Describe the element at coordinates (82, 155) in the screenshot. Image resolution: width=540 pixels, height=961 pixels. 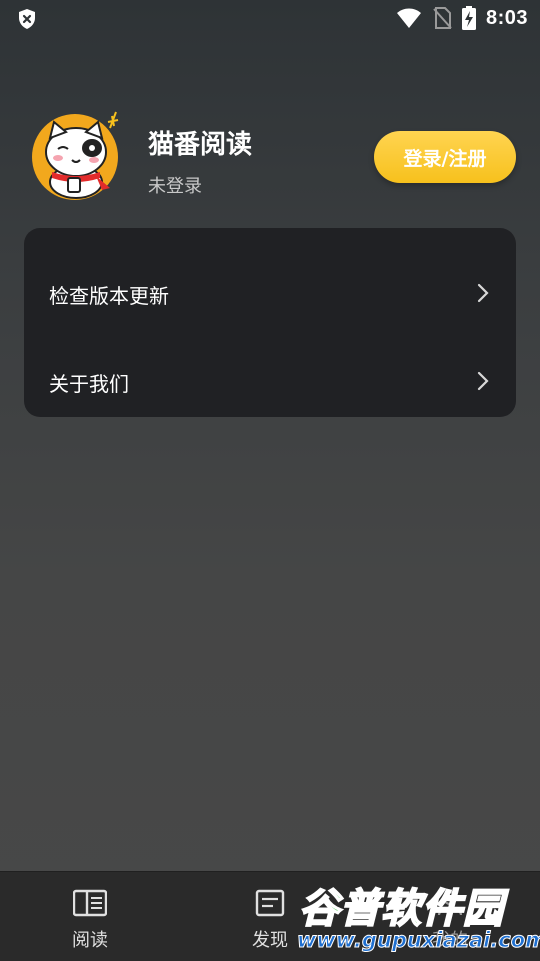
I see `cat-avatar-icon` at that location.